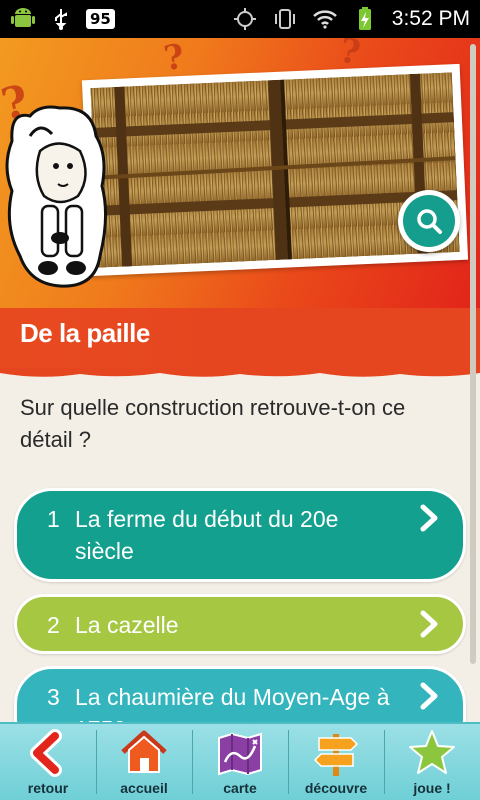  What do you see at coordinates (46, 753) in the screenshot?
I see `back-arrow-icon` at bounding box center [46, 753].